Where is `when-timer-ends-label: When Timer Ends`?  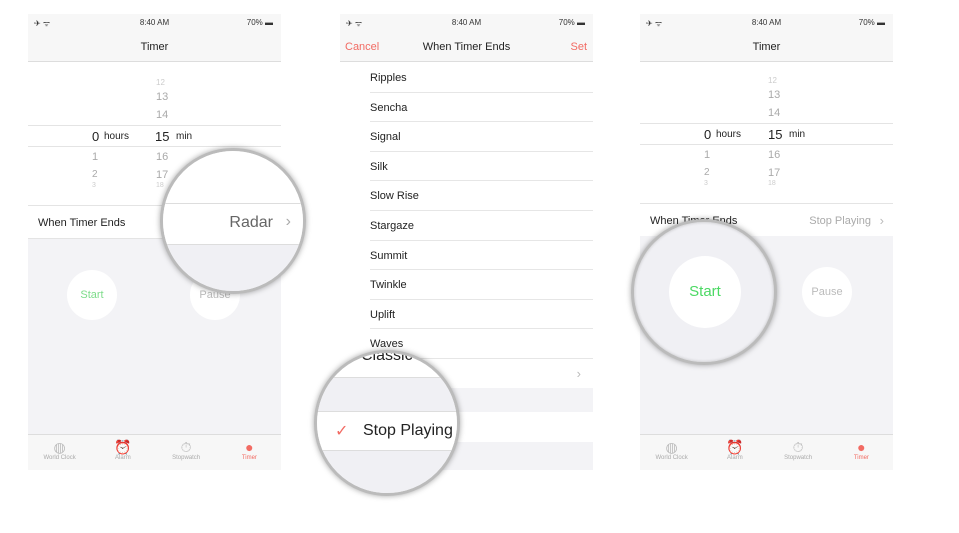 when-timer-ends-label: When Timer Ends is located at coordinates (82, 223).